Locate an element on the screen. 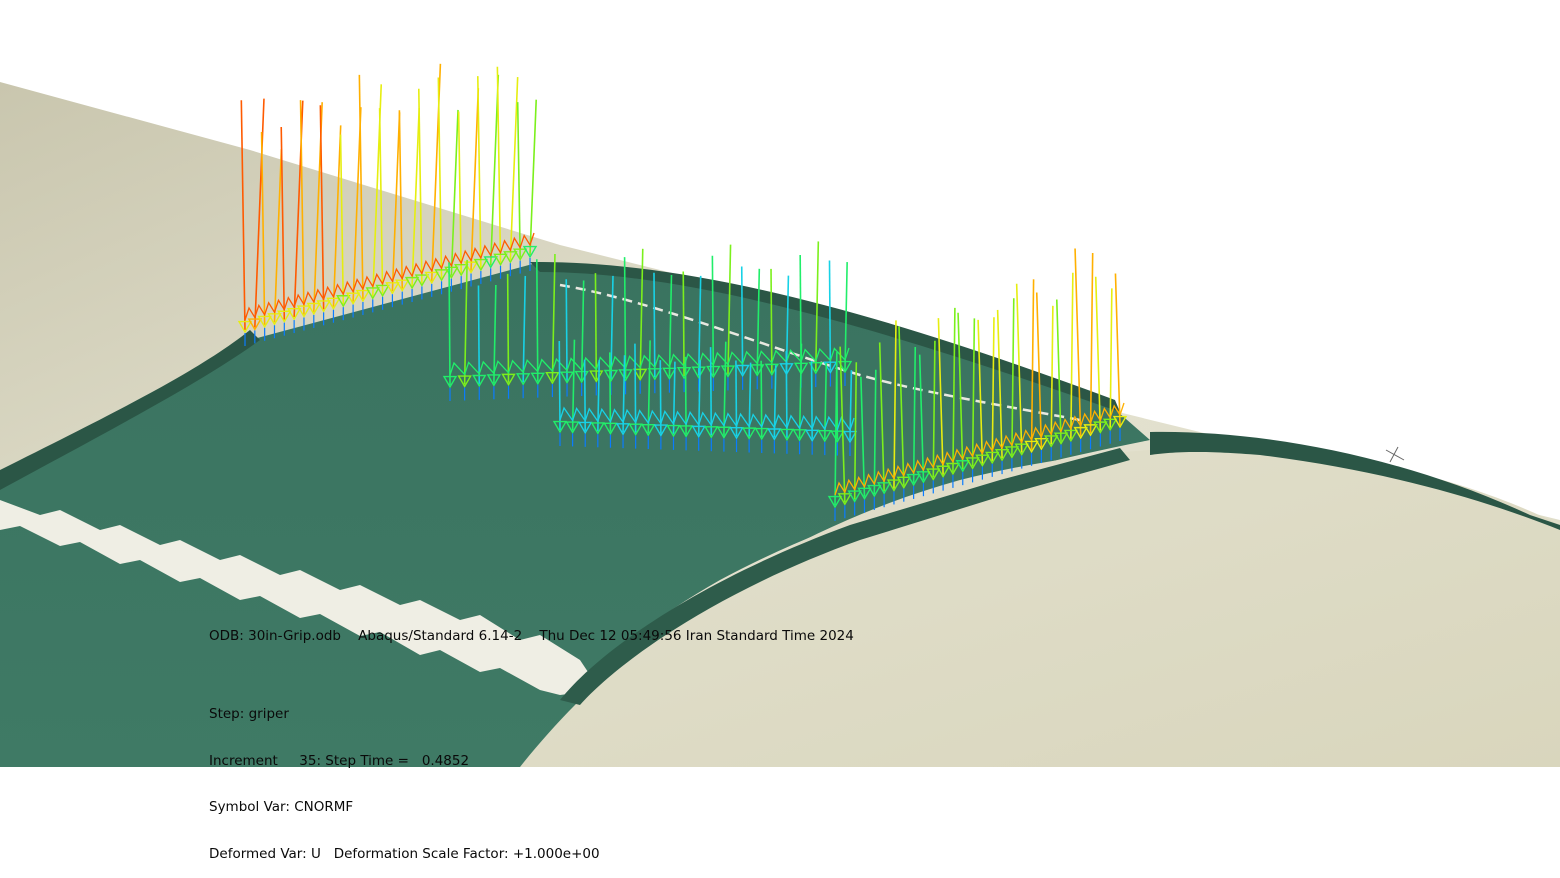  symbol-var-line: Symbol Var: CNORMF is located at coordinates (281, 807).